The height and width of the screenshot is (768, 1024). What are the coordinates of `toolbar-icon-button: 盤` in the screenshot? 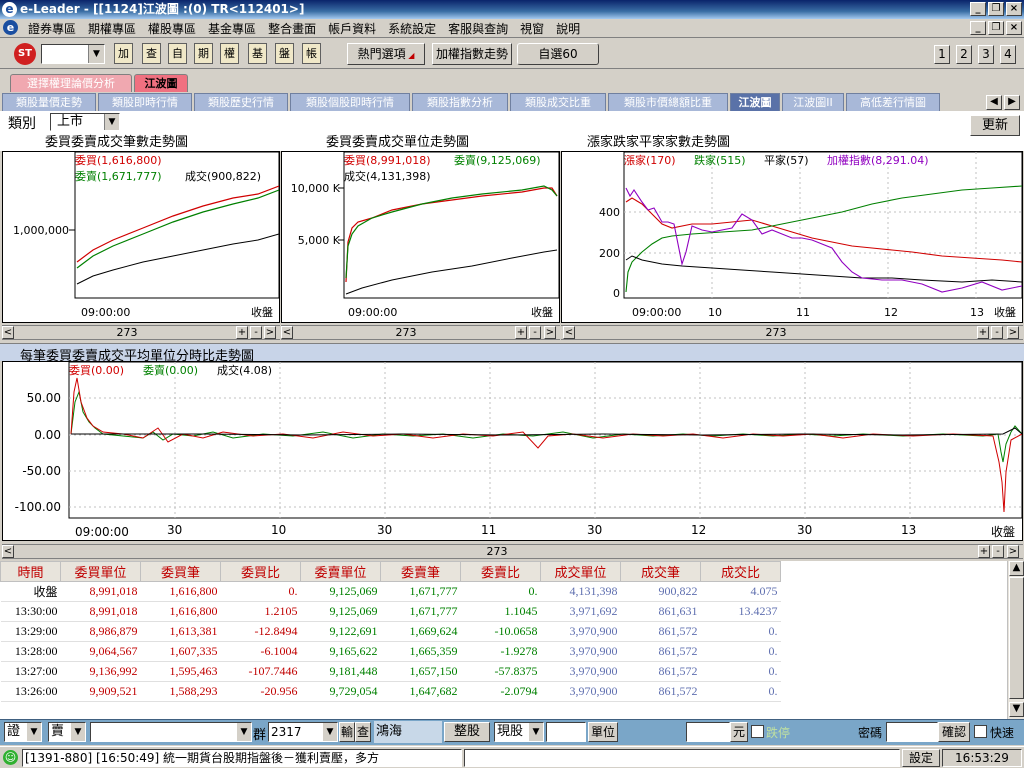 It's located at (284, 53).